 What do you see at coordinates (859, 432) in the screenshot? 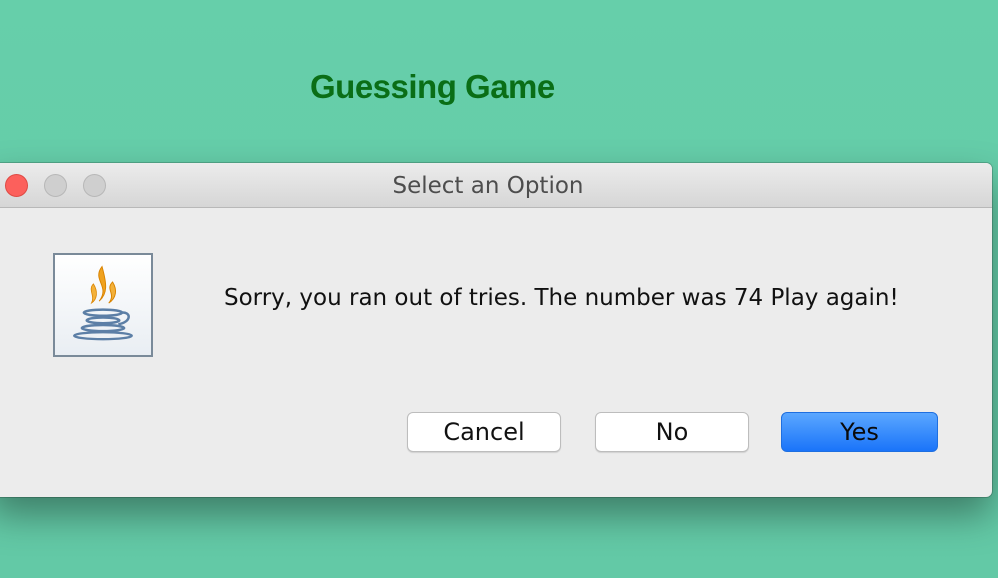
I see `yes-button: Yes` at bounding box center [859, 432].